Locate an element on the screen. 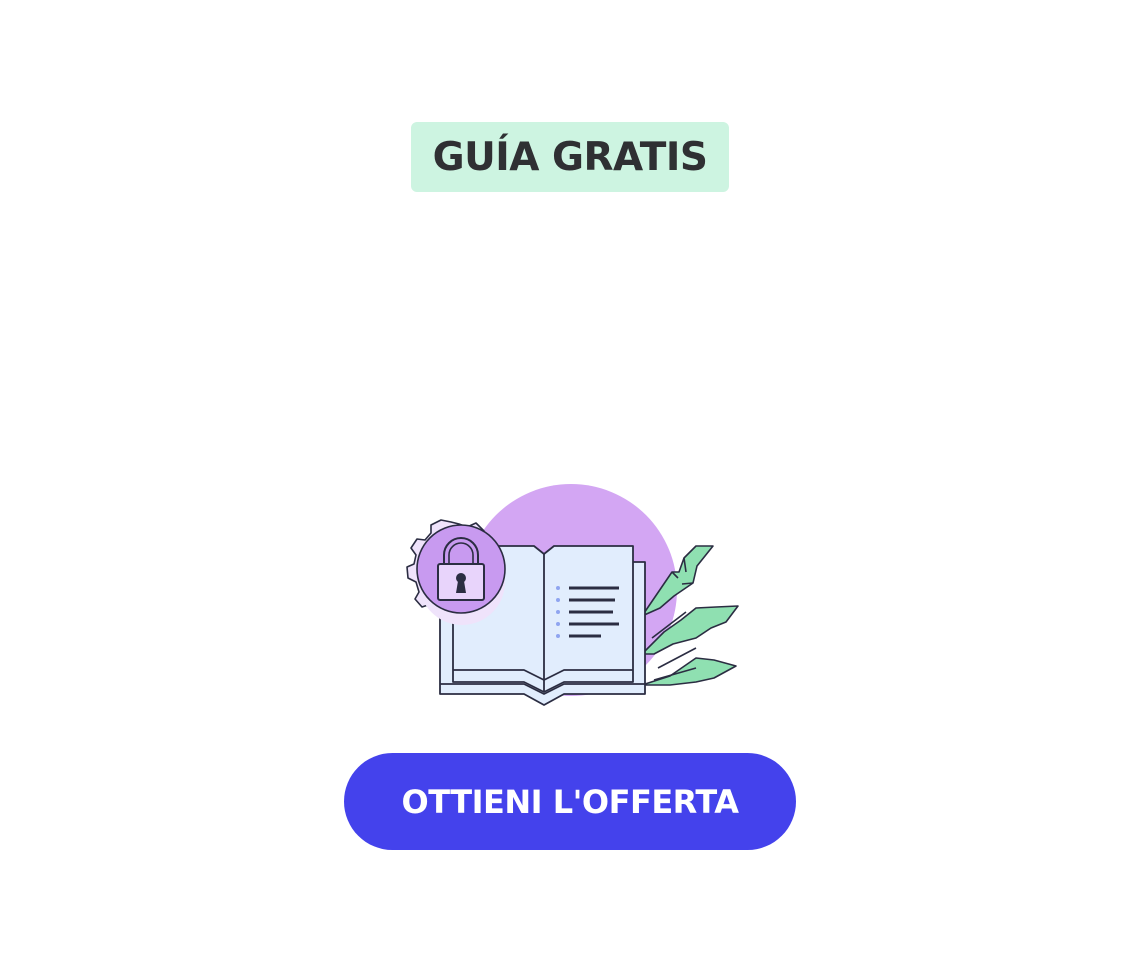  free-guide-badge: GUÍA GRATIS is located at coordinates (570, 157).